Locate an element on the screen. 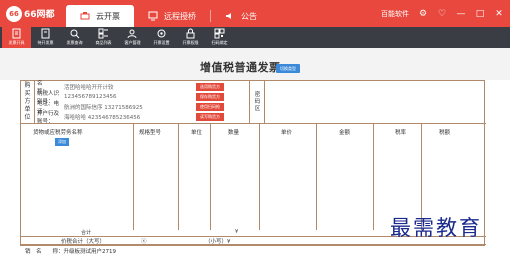  remote-icon is located at coordinates (153, 16).